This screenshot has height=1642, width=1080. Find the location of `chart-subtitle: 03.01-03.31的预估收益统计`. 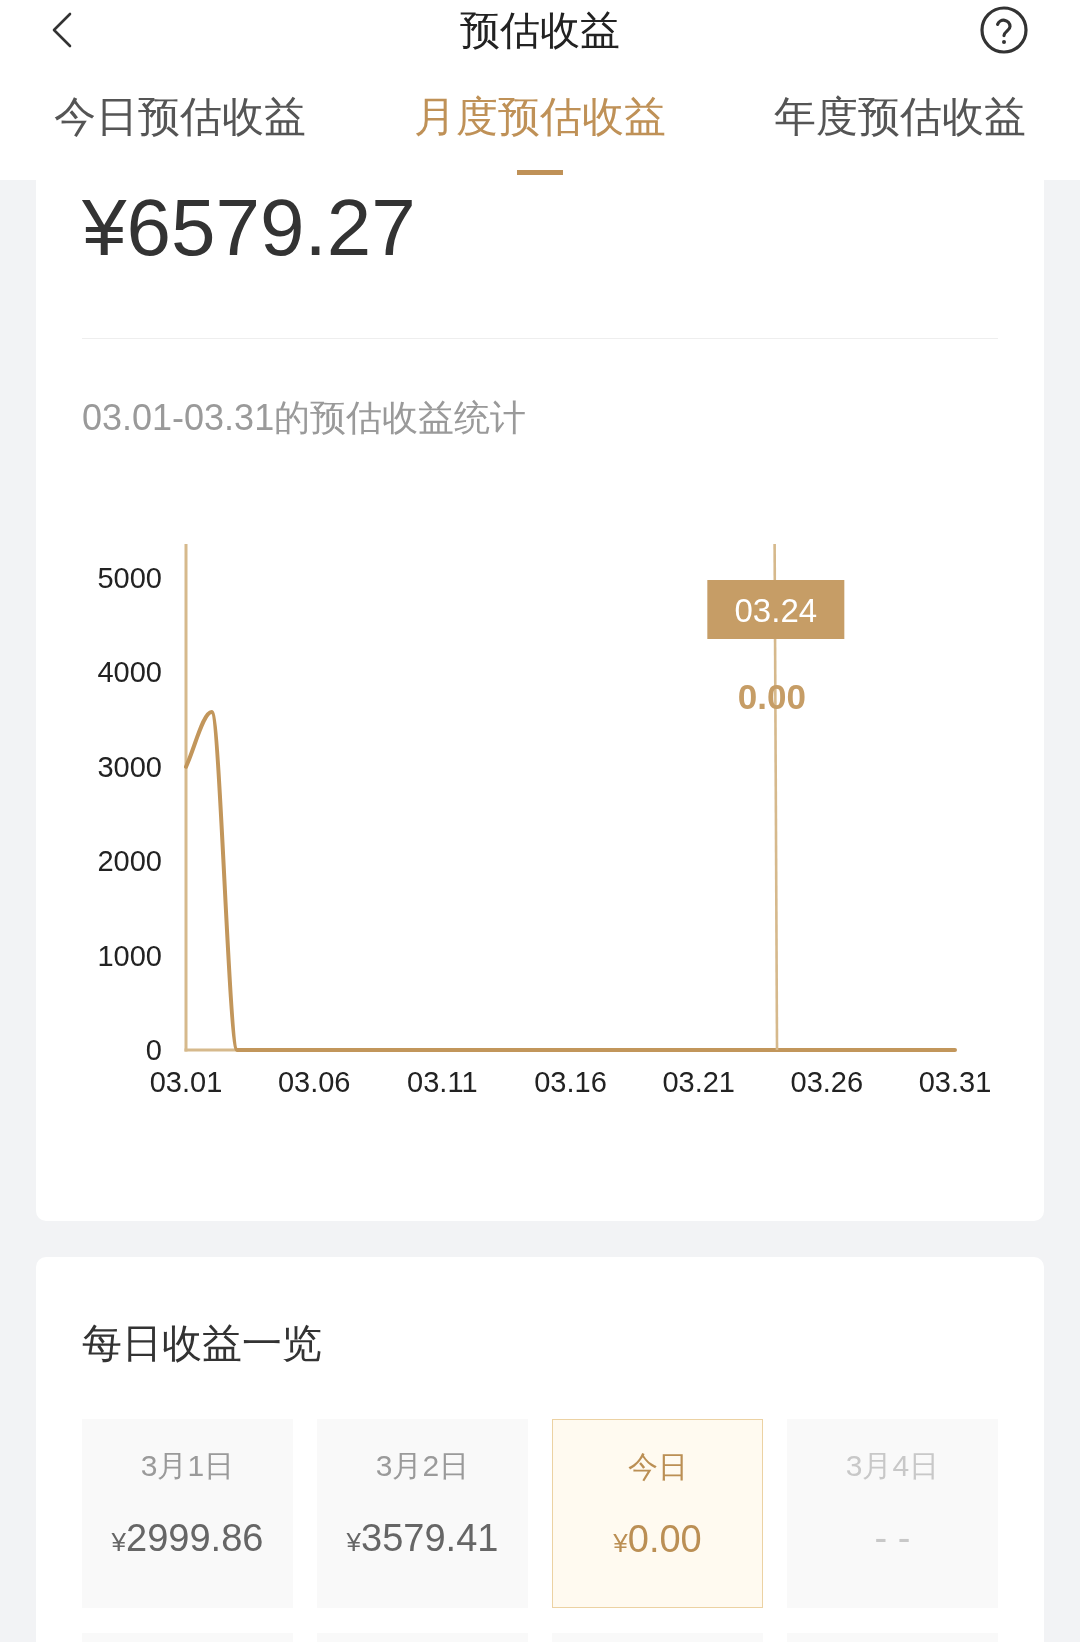

chart-subtitle: 03.01-03.31的预估收益统计 is located at coordinates (305, 418).